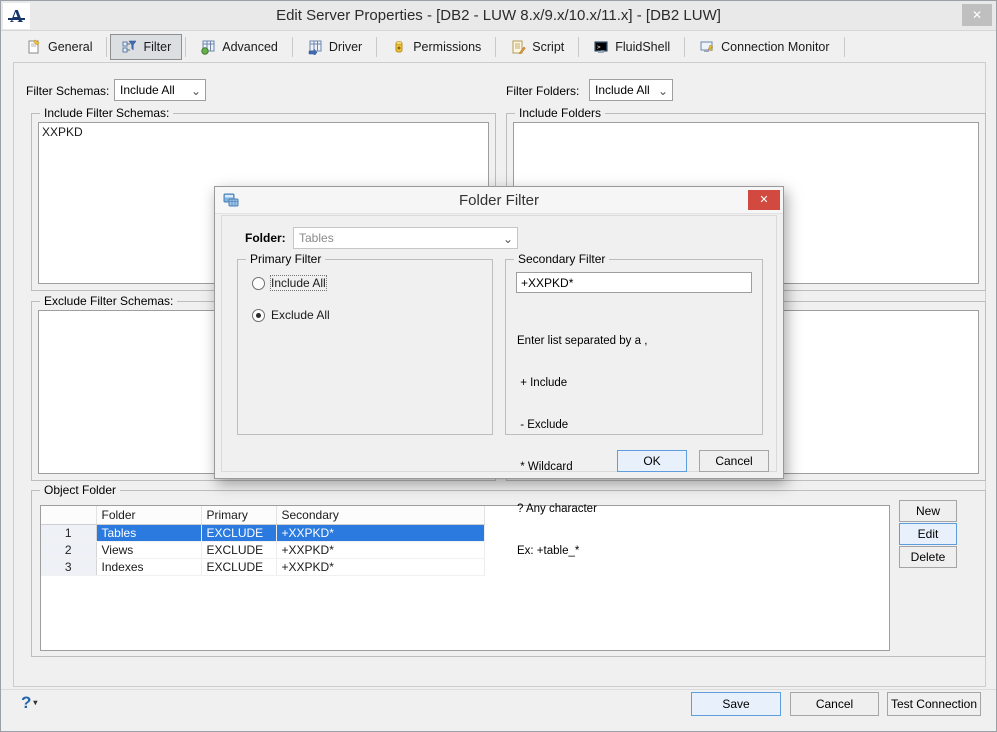 This screenshot has width=997, height=732. What do you see at coordinates (70, 47) in the screenshot?
I see `tab-label: General` at bounding box center [70, 47].